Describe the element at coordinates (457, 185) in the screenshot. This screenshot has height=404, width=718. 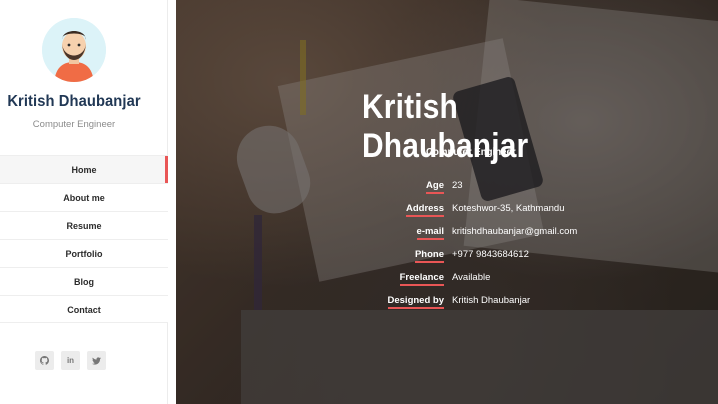
I see `detail-value: 23` at that location.